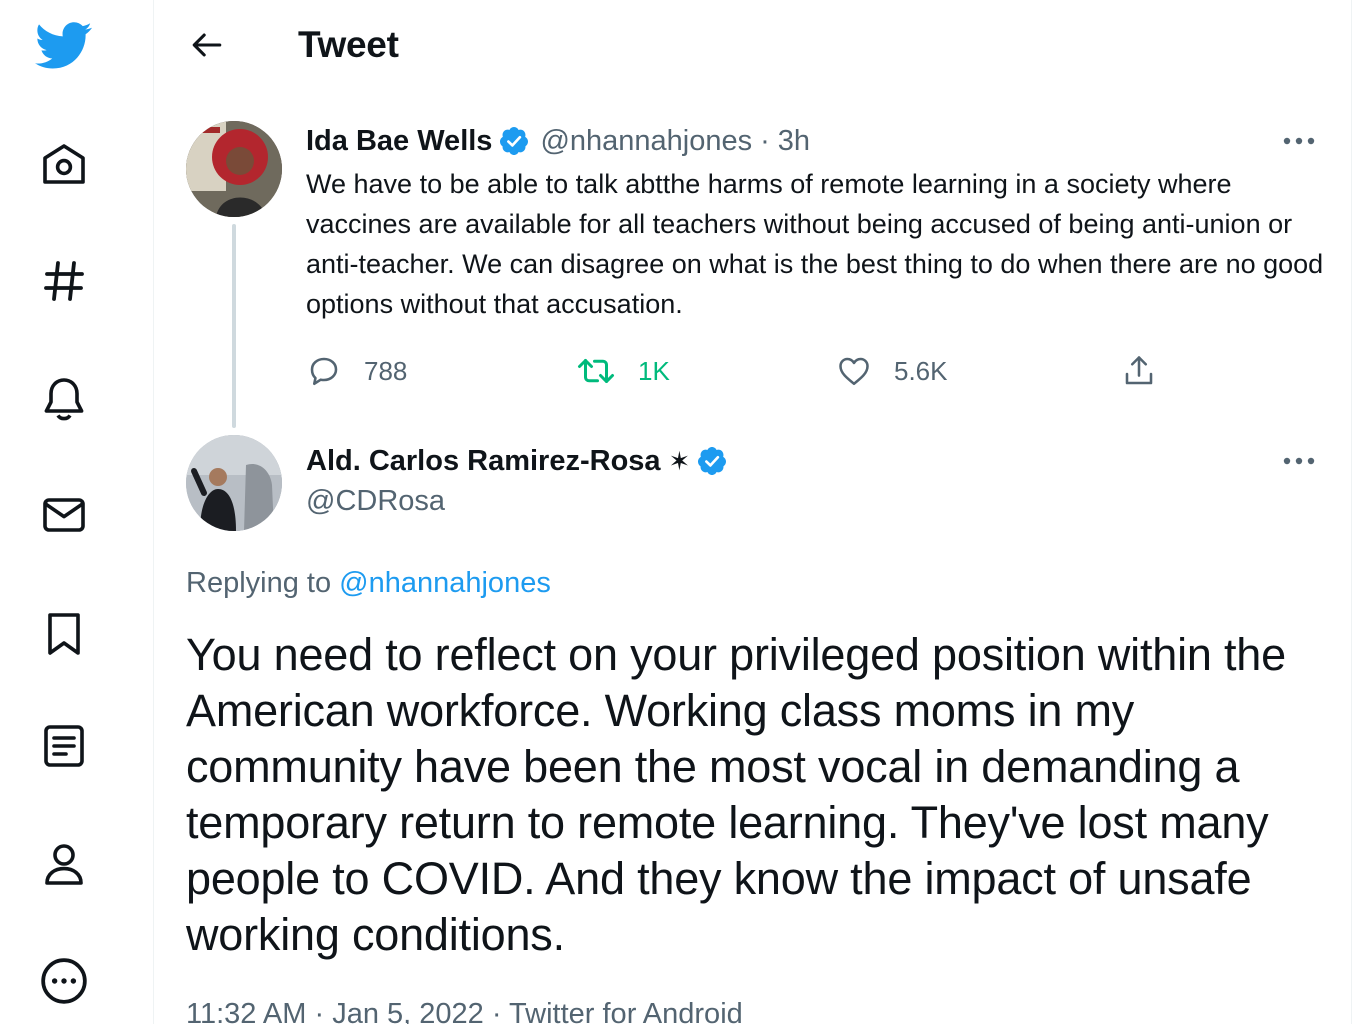 Image resolution: width=1371 pixels, height=1024 pixels. Describe the element at coordinates (348, 44) in the screenshot. I see `page-title: Tweet` at that location.